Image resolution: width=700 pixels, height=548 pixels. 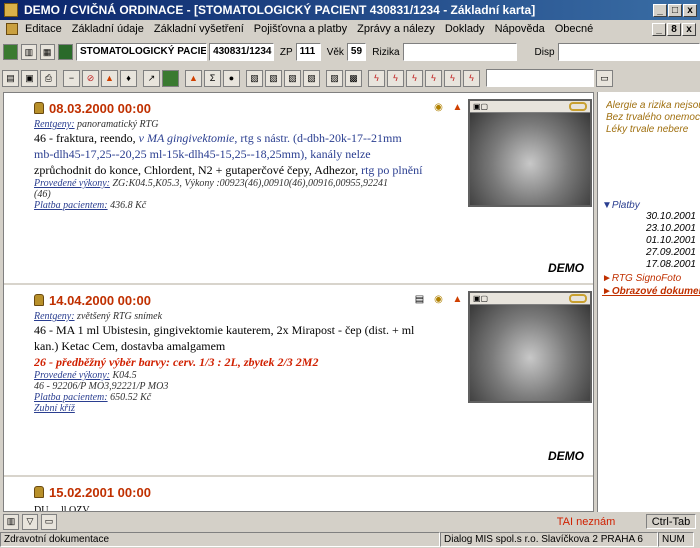 What do you see at coordinates (604, 78) in the screenshot?
I see `toolbar-dropdown-icon: ▭` at bounding box center [604, 78].